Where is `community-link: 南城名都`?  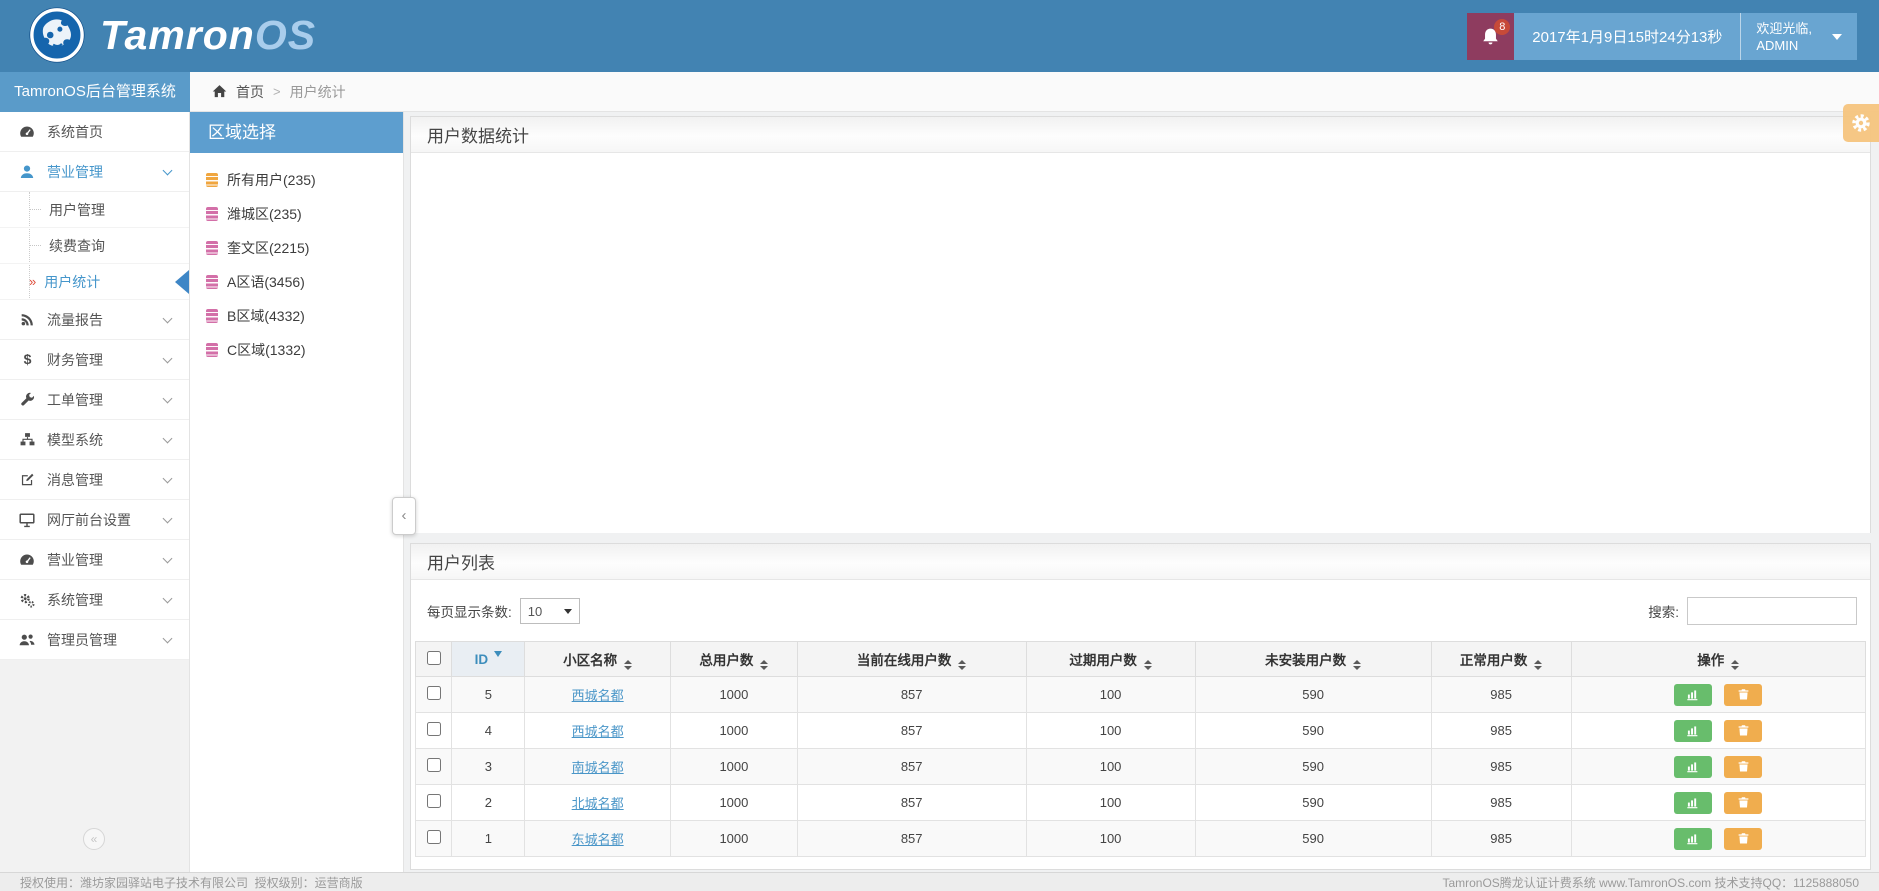 community-link: 南城名都 is located at coordinates (598, 767).